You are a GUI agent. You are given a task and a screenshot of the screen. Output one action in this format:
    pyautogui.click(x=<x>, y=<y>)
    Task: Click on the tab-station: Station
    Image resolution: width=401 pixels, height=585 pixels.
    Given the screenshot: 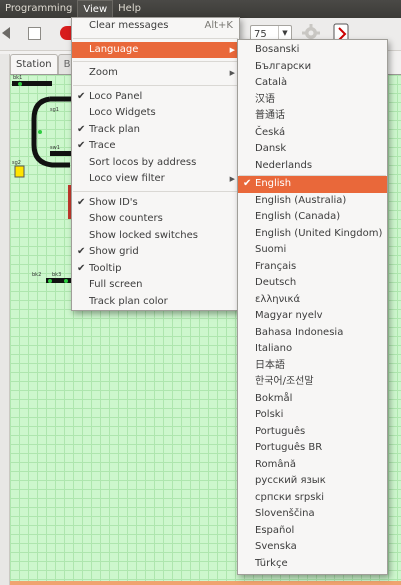 What is the action you would take?
    pyautogui.click(x=34, y=64)
    